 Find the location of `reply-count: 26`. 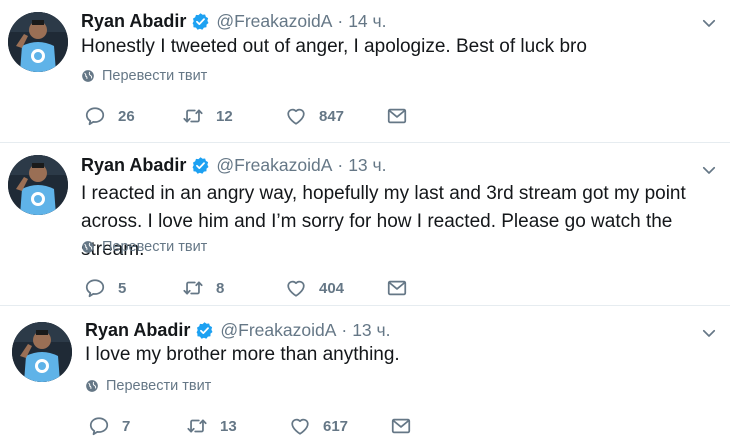

reply-count: 26 is located at coordinates (126, 116).